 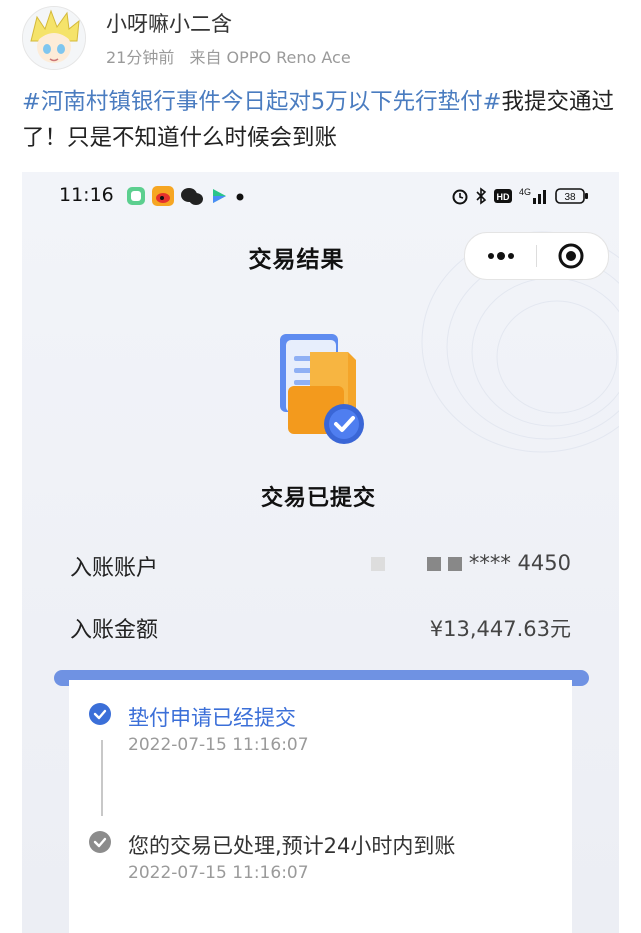 I want to click on battery-level: 38, so click(x=570, y=197).